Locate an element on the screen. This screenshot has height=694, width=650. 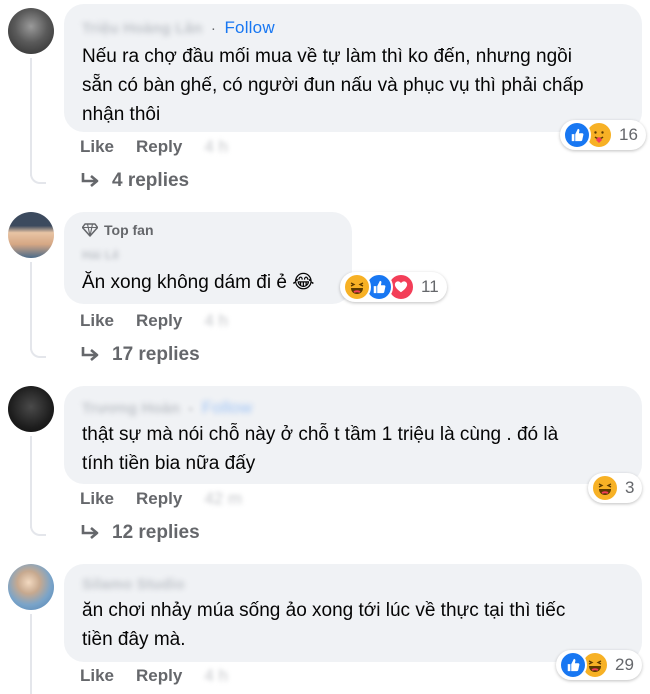
reaction-count: 29 is located at coordinates (624, 664).